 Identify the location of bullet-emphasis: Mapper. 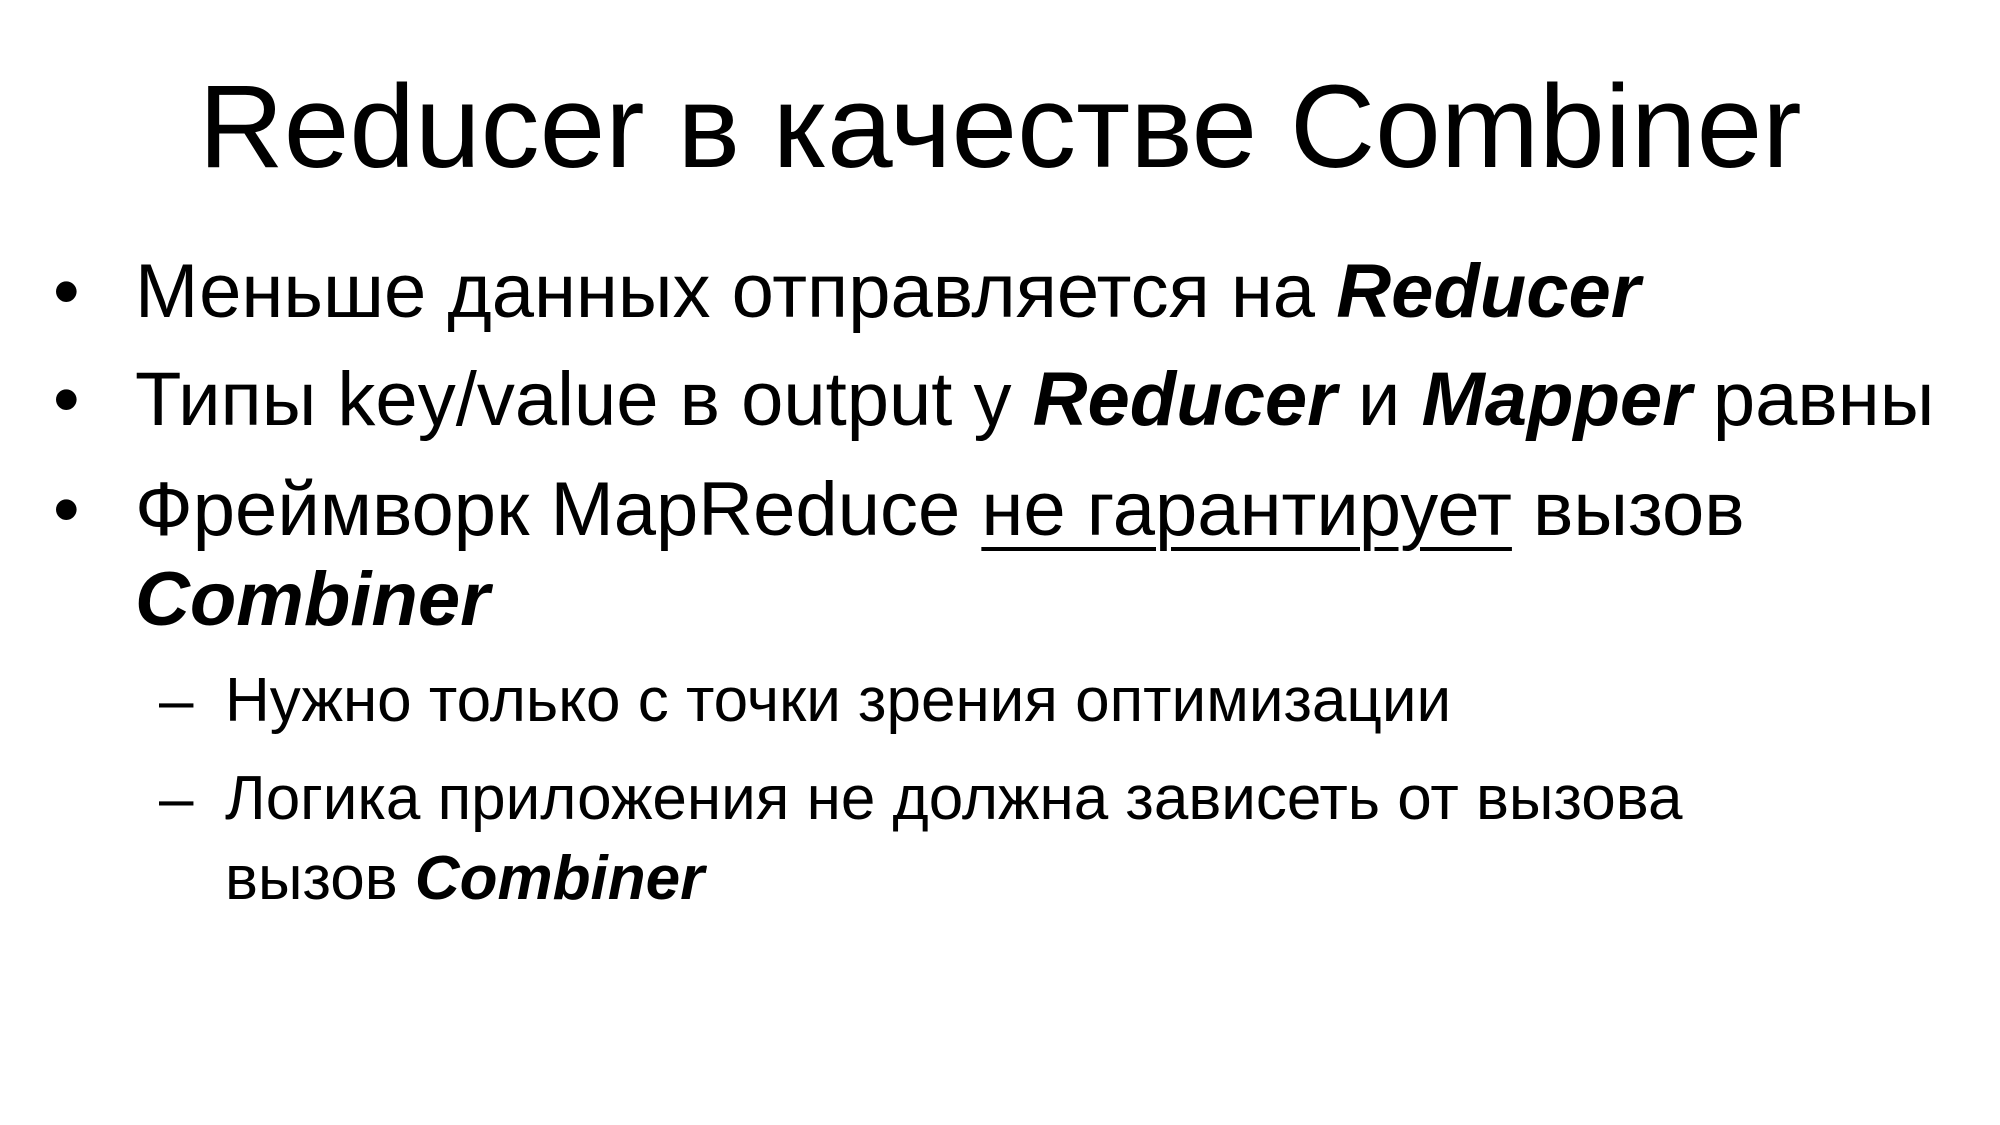
(1556, 399).